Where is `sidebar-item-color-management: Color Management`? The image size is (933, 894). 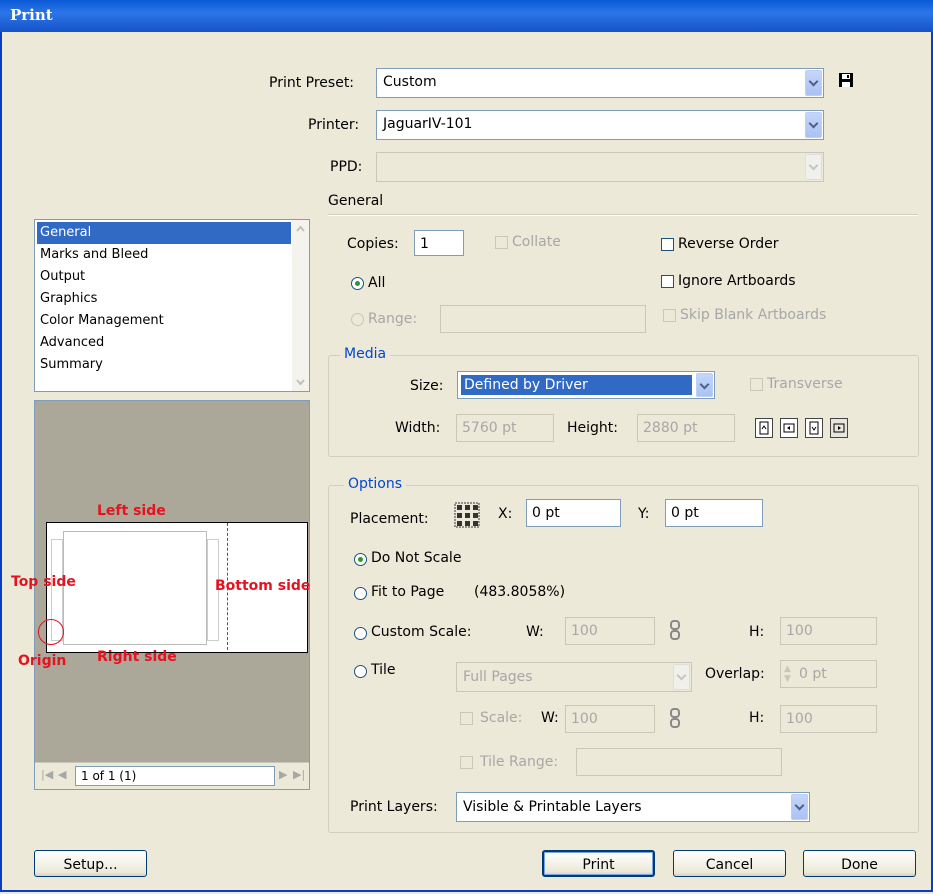 sidebar-item-color-management: Color Management is located at coordinates (164, 321).